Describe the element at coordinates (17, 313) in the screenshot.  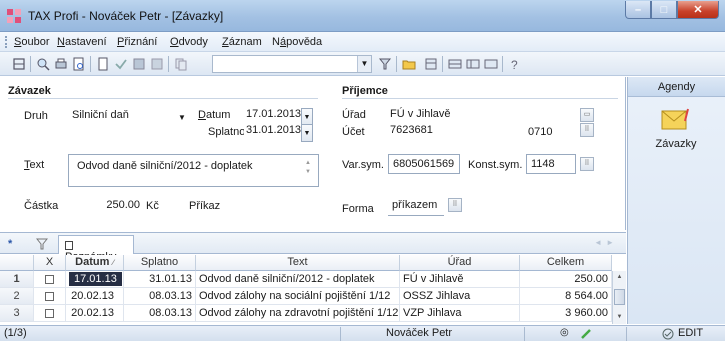
I see `row-number: 3` at that location.